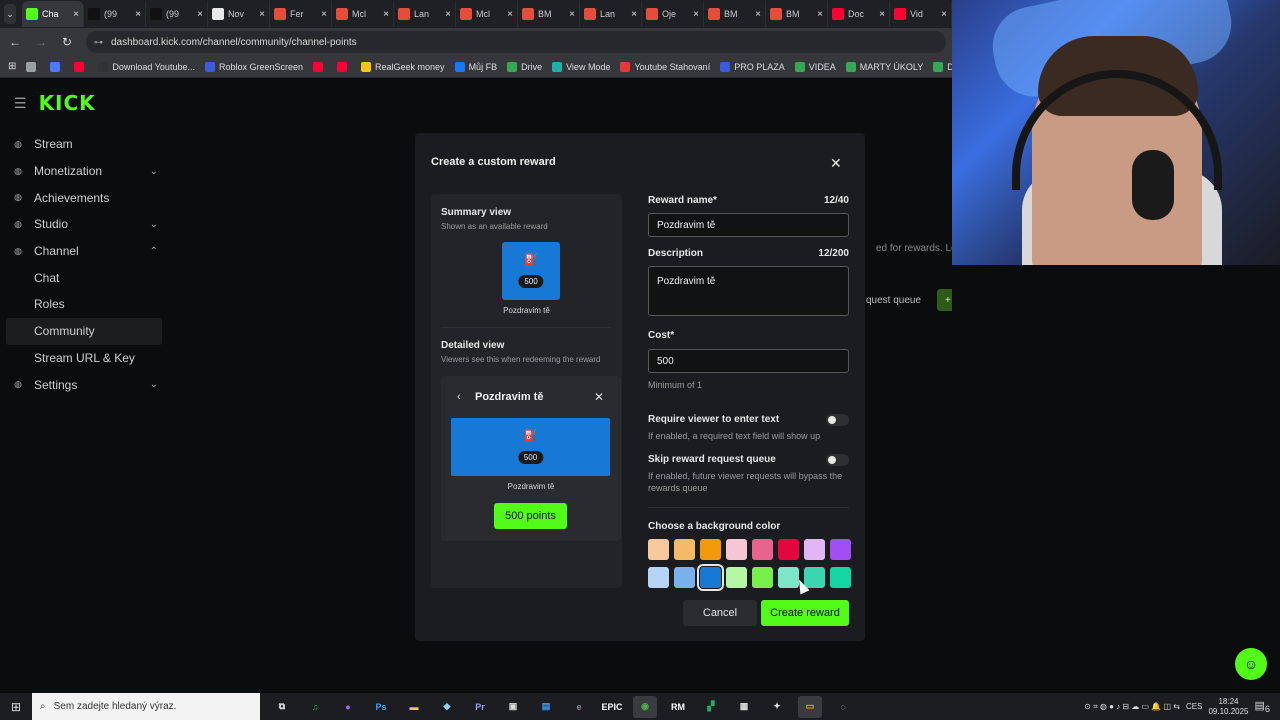  I want to click on bookmark-item: Roblox GreenScreen, so click(253, 66).